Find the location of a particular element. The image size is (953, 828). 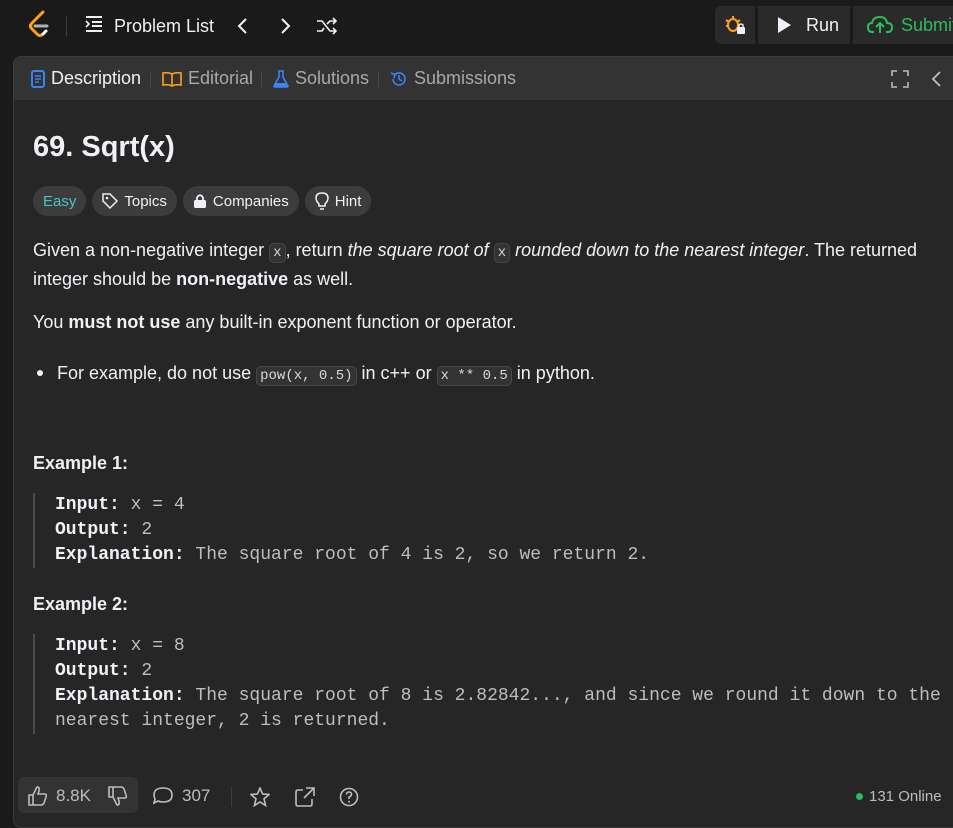

explanation-value: nearest integer, 2 is returned. is located at coordinates (222, 721).